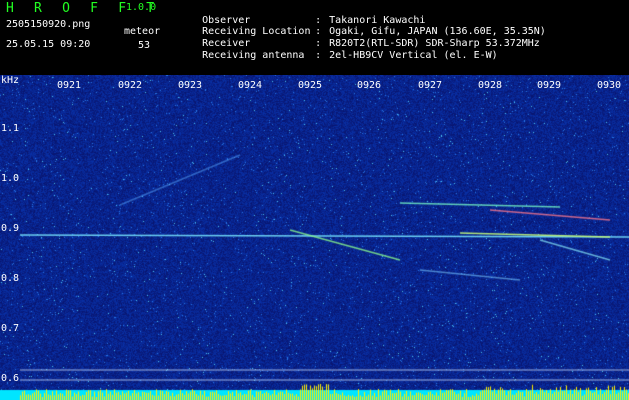 The height and width of the screenshot is (400, 629). Describe the element at coordinates (10, 328) in the screenshot. I see `y-tick-label: 0.7` at that location.